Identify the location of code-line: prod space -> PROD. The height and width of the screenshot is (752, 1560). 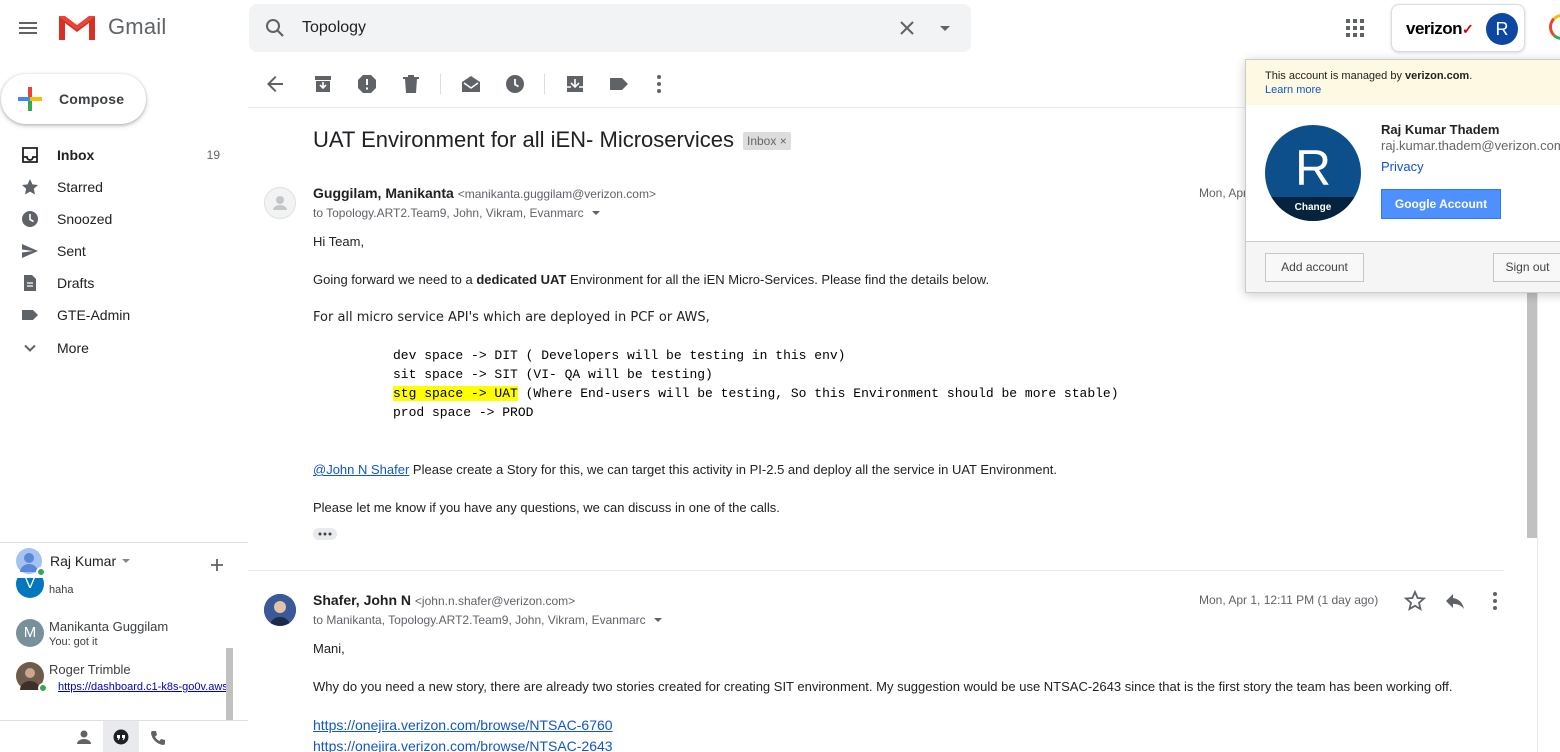
(463, 412).